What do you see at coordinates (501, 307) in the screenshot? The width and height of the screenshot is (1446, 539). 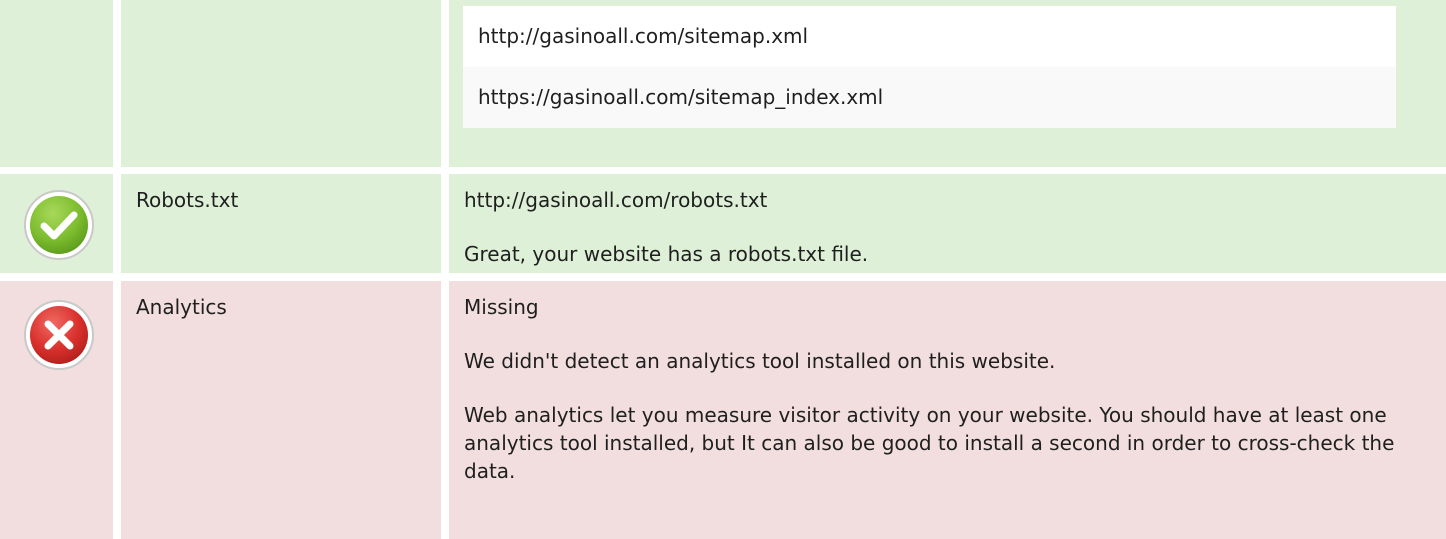 I see `analytics-status-text: Missing` at bounding box center [501, 307].